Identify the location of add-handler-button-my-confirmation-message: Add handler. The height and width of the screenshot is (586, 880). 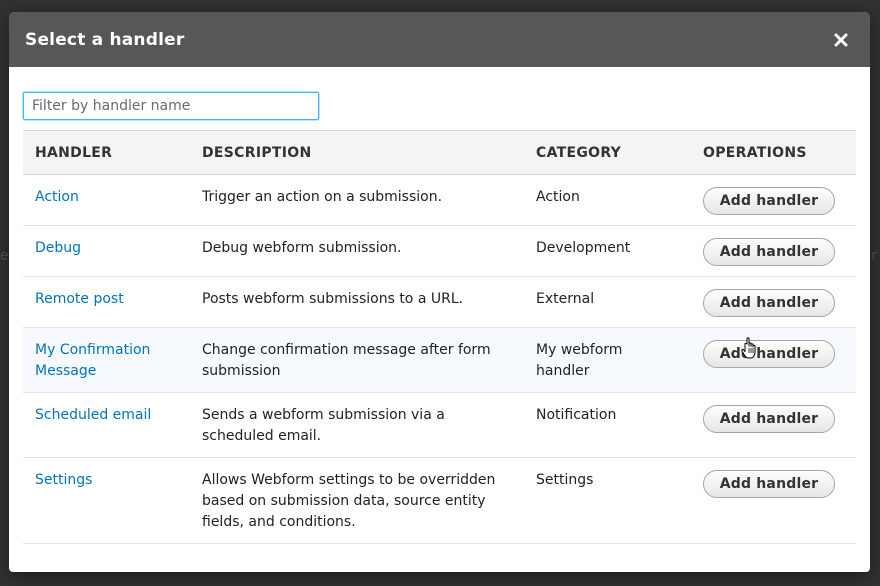
(769, 354).